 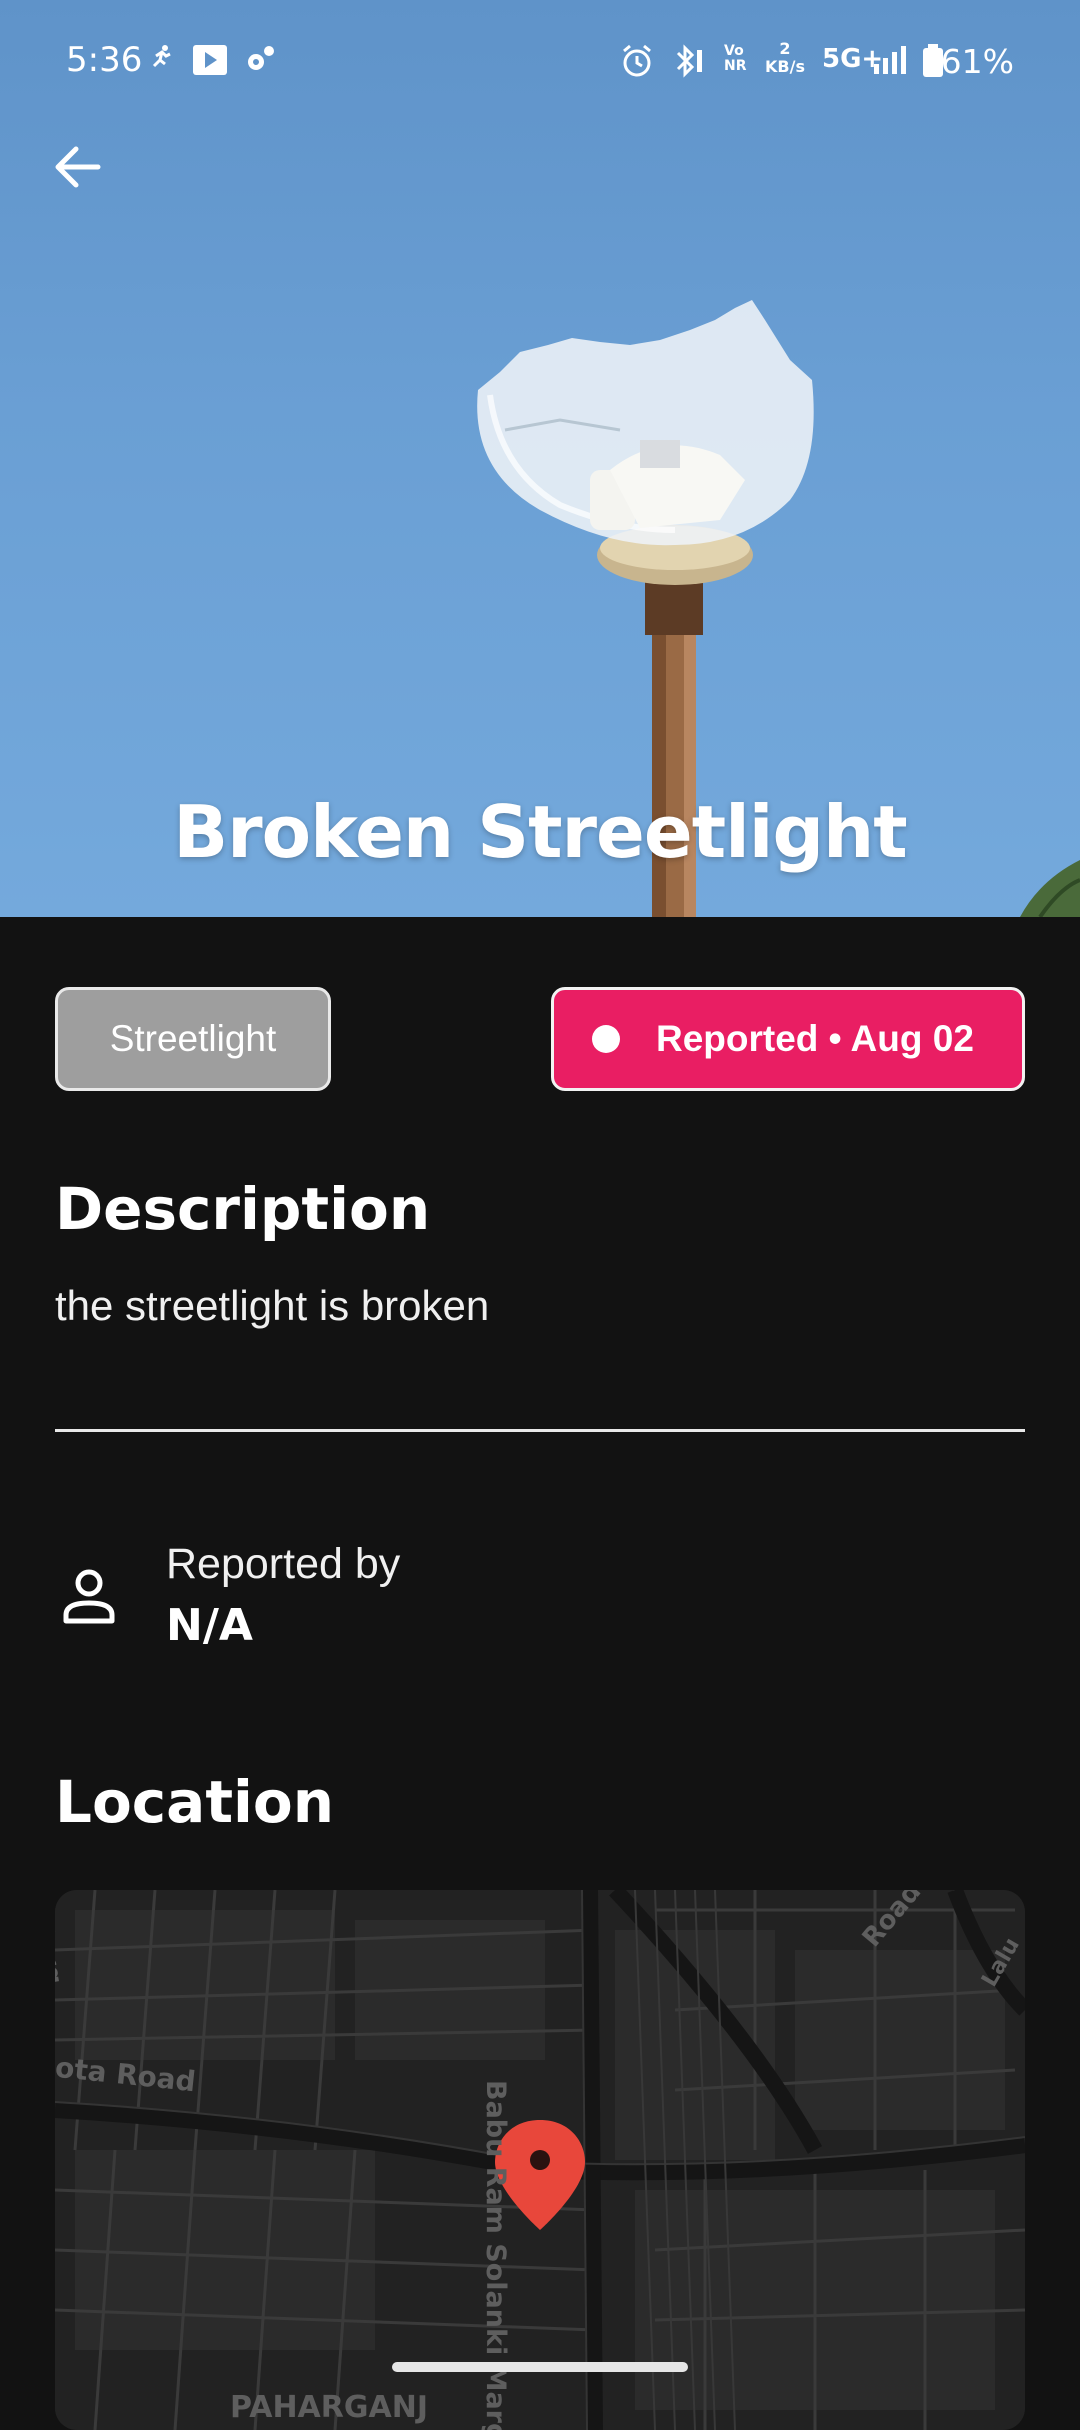 I want to click on arrow-back-icon, so click(x=78, y=167).